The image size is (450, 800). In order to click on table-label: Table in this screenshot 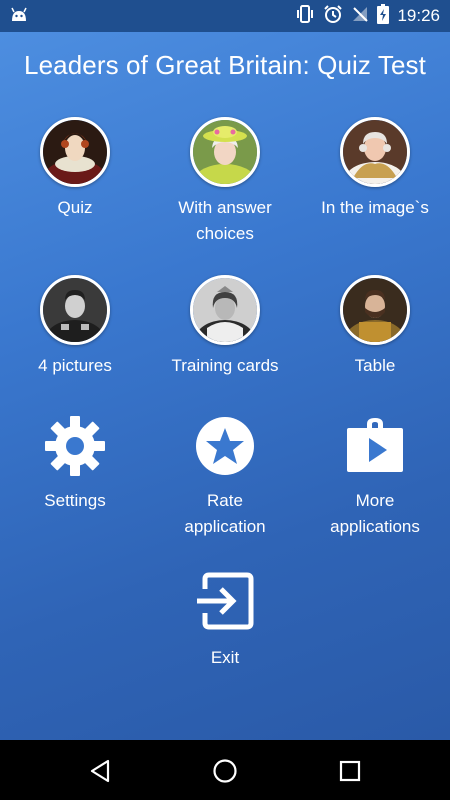, I will do `click(375, 365)`.